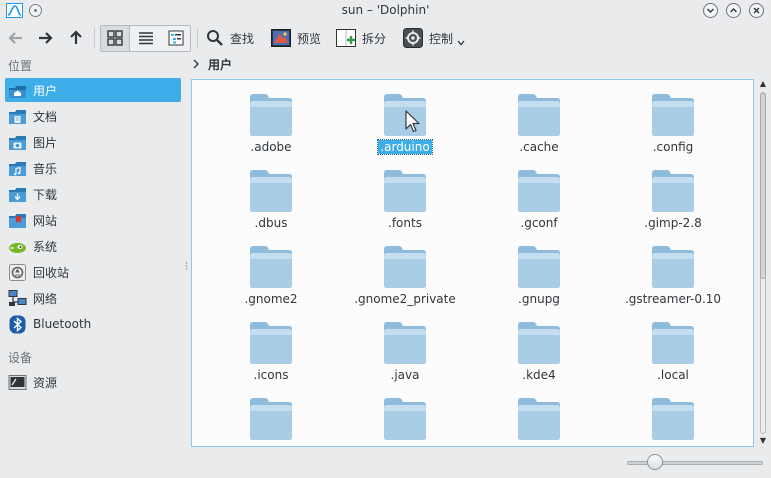  What do you see at coordinates (16, 38) in the screenshot?
I see `back-arrow-icon` at bounding box center [16, 38].